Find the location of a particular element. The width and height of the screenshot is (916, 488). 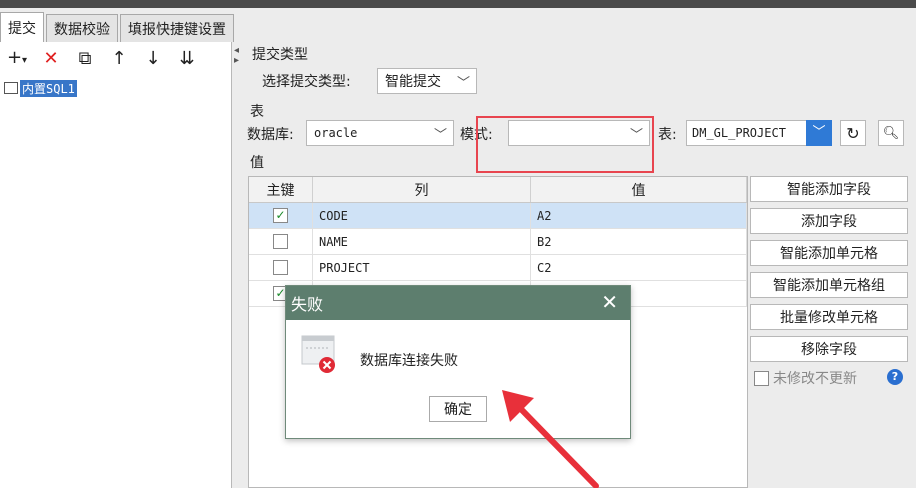

database-value: oracle is located at coordinates (336, 133).